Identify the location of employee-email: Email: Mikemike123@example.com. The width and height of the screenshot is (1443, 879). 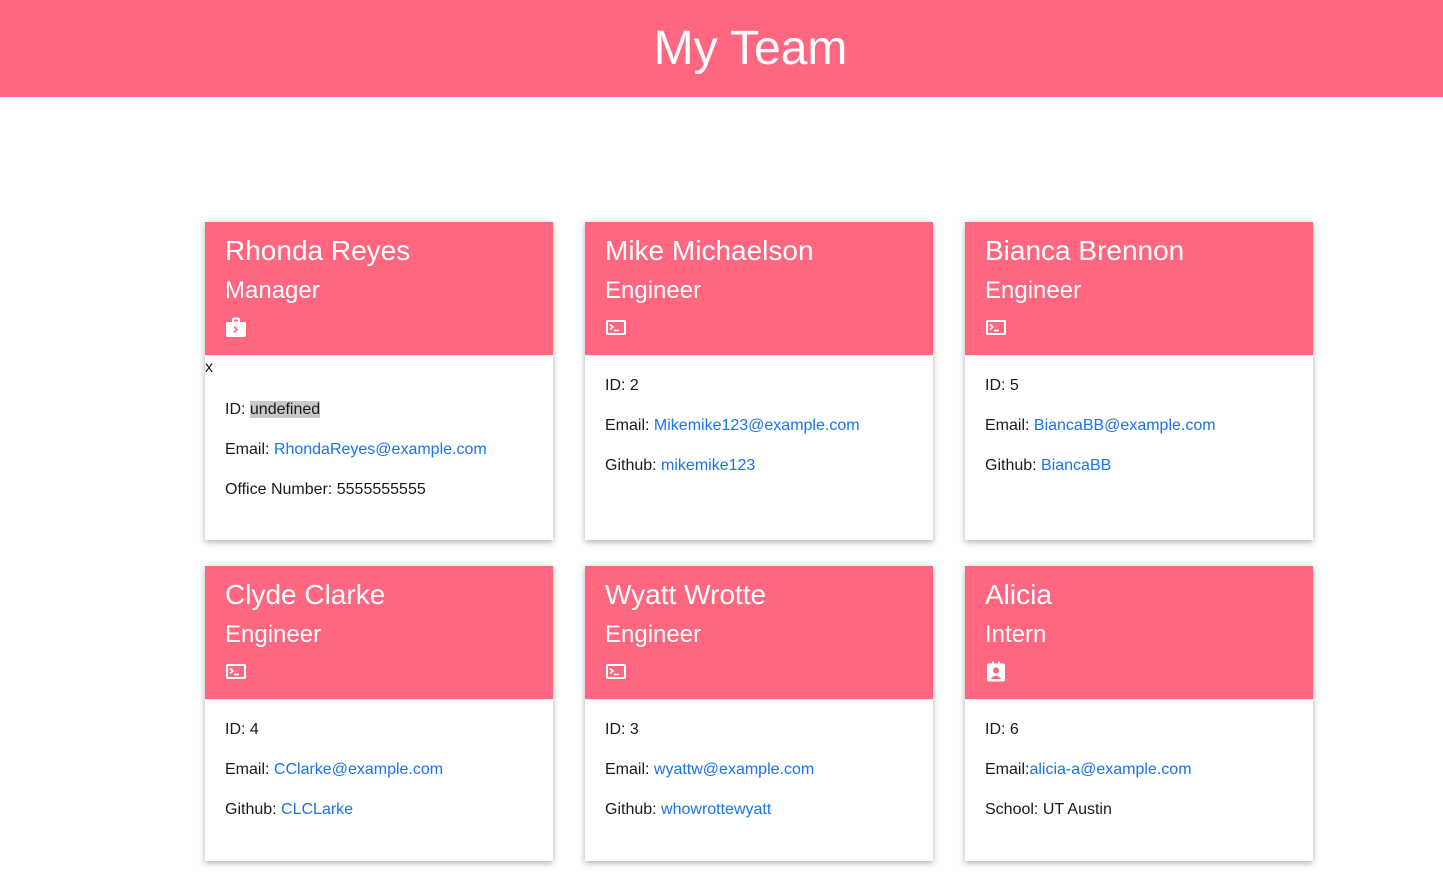
(732, 425).